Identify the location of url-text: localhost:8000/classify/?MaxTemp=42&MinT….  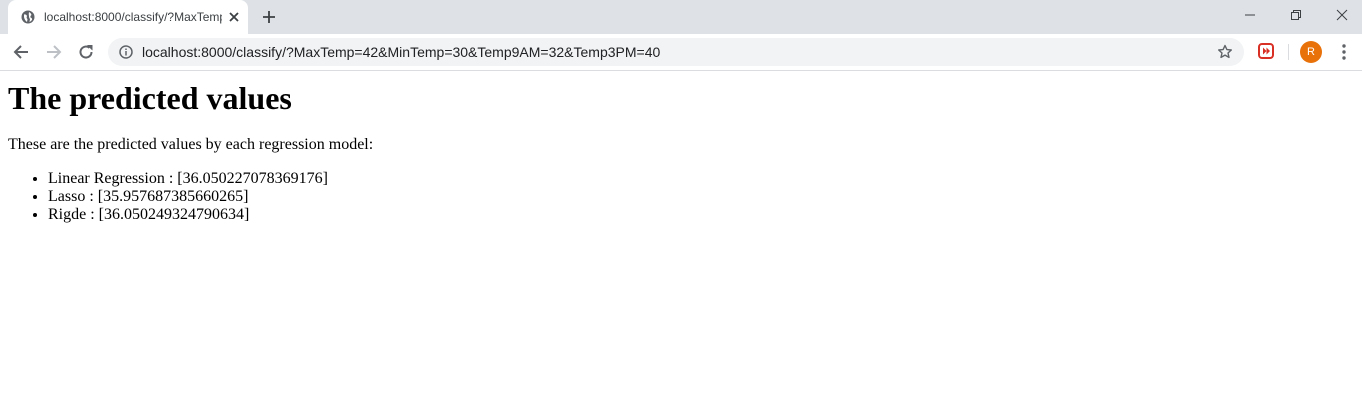
(401, 52).